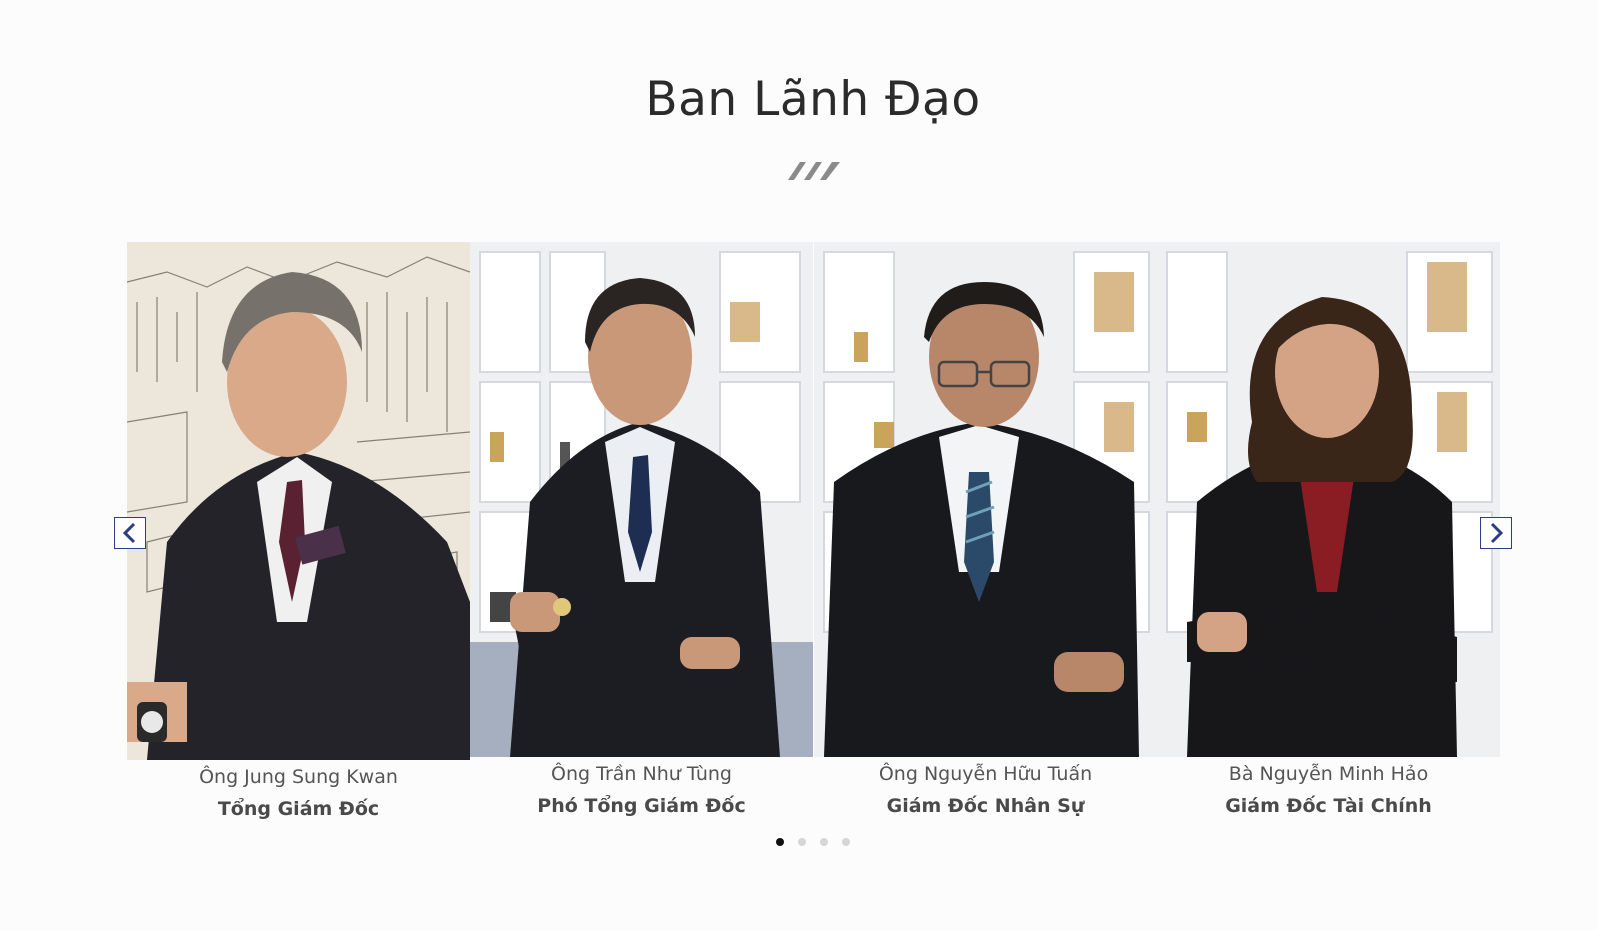 The image size is (1598, 930). What do you see at coordinates (1328, 806) in the screenshot?
I see `member-role: Giám Đốc Tài Chính` at bounding box center [1328, 806].